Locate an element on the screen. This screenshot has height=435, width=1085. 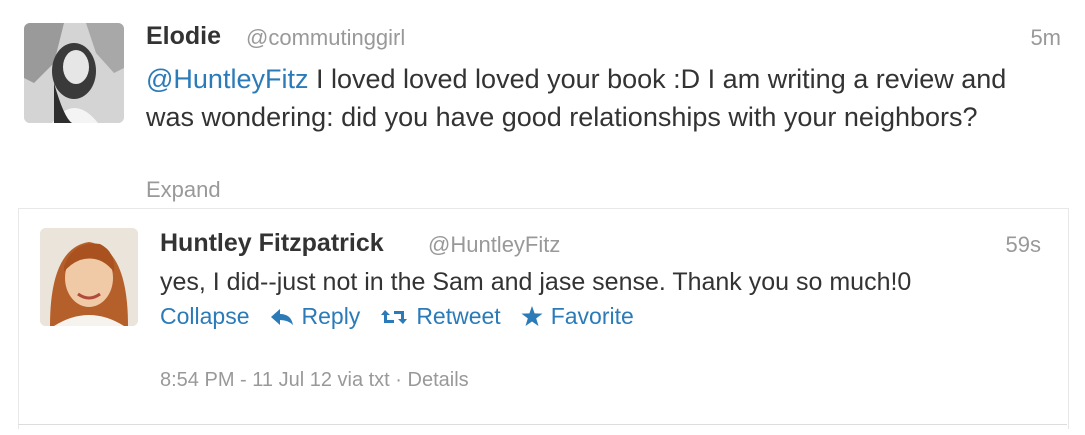
expand-link: Expand is located at coordinates (183, 190).